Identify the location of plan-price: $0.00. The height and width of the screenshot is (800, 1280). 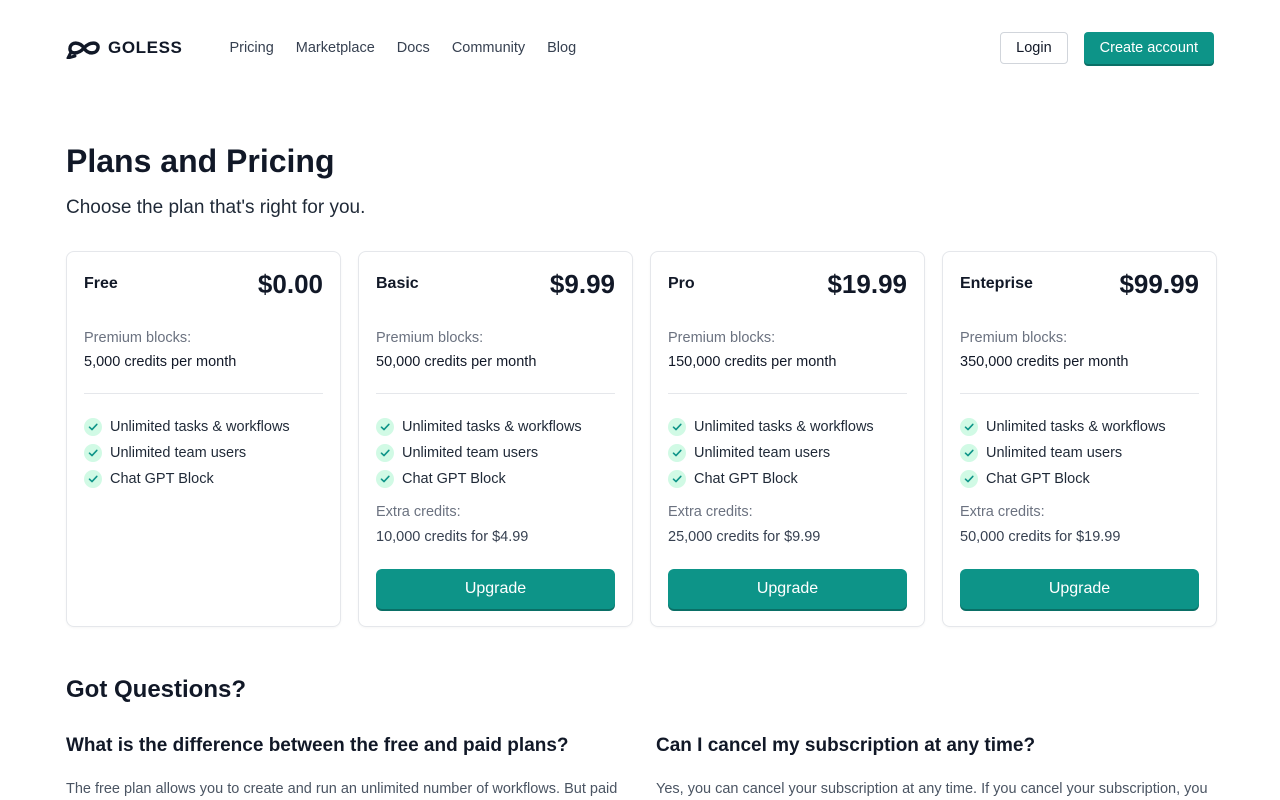
(290, 283).